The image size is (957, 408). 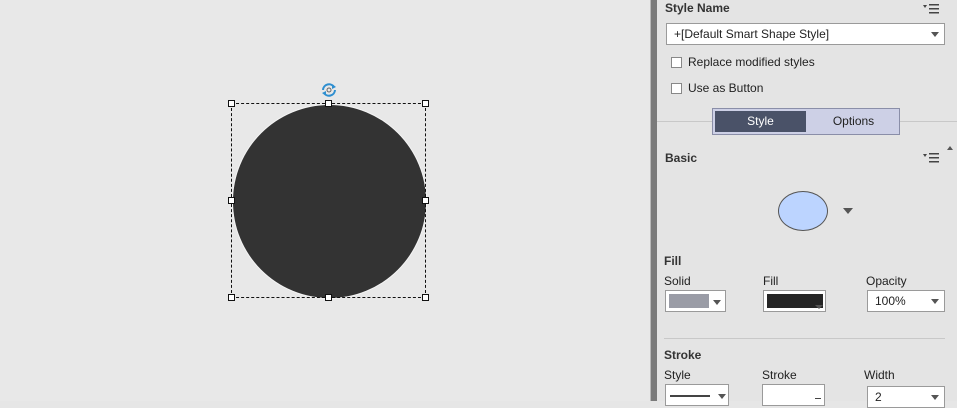 What do you see at coordinates (878, 397) in the screenshot?
I see `stroke-width-value: 2` at bounding box center [878, 397].